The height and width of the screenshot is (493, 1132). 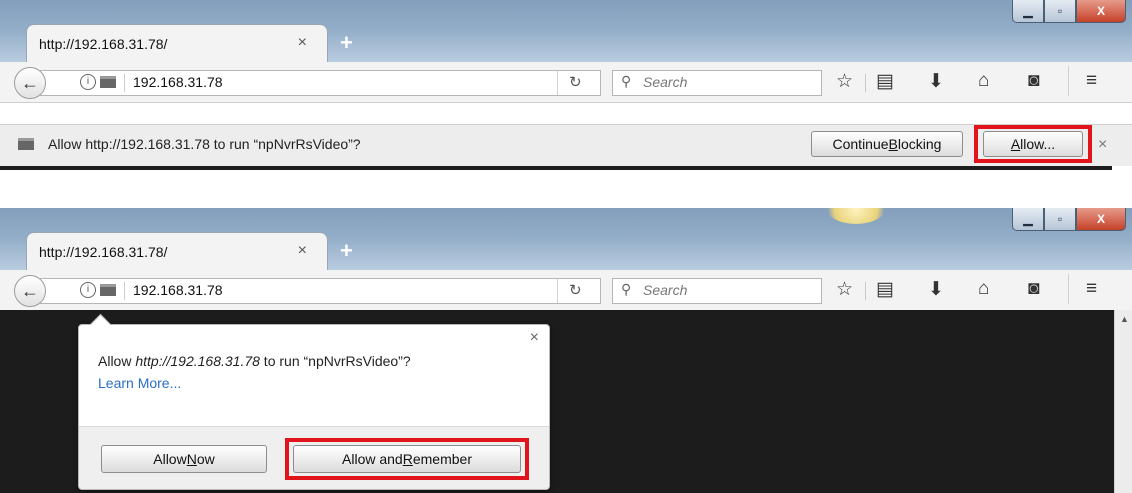 I want to click on access-key: N, so click(x=191, y=459).